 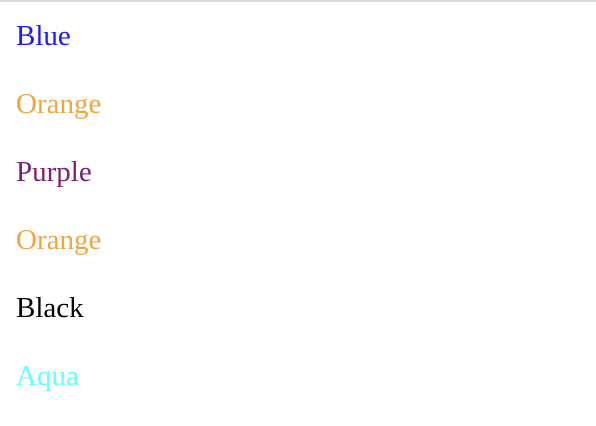 I want to click on color-list: Blue Orange Purple Orange Black Aqua, so click(x=58, y=222).